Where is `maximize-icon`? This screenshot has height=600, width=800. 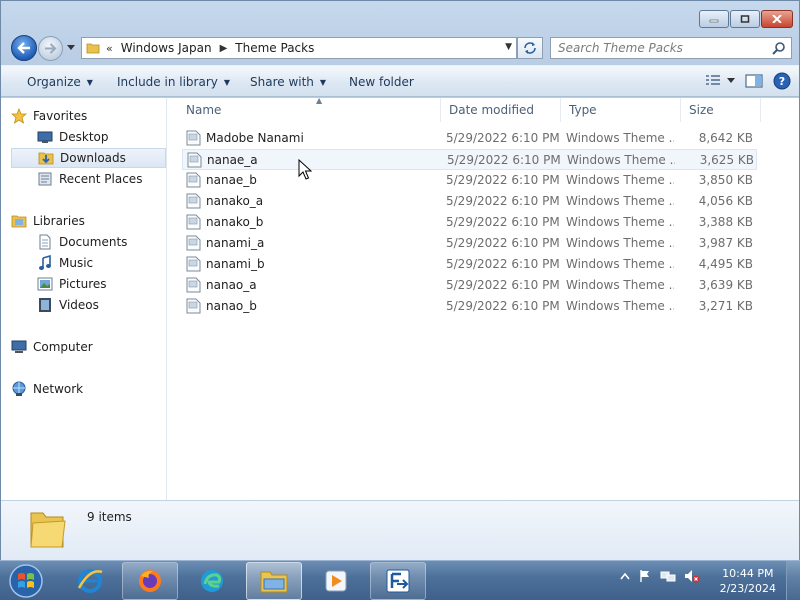
maximize-icon is located at coordinates (745, 19).